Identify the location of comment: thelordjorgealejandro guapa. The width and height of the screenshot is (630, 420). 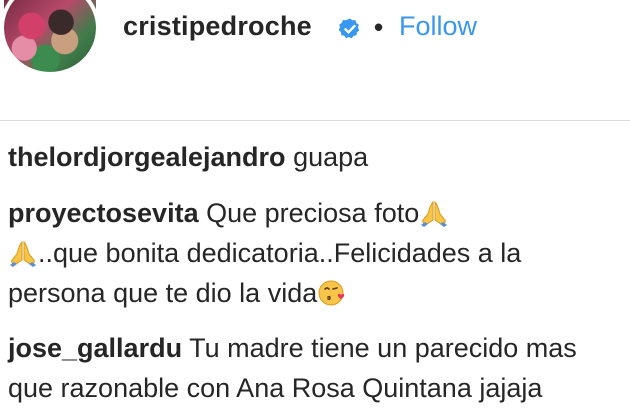
(317, 157).